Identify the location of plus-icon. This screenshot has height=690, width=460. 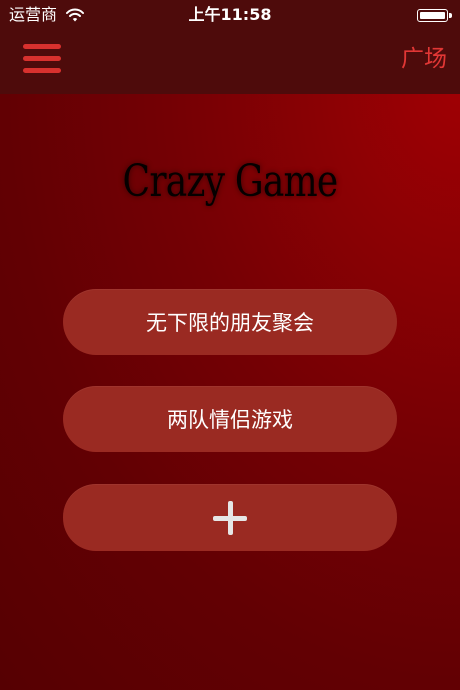
(230, 517).